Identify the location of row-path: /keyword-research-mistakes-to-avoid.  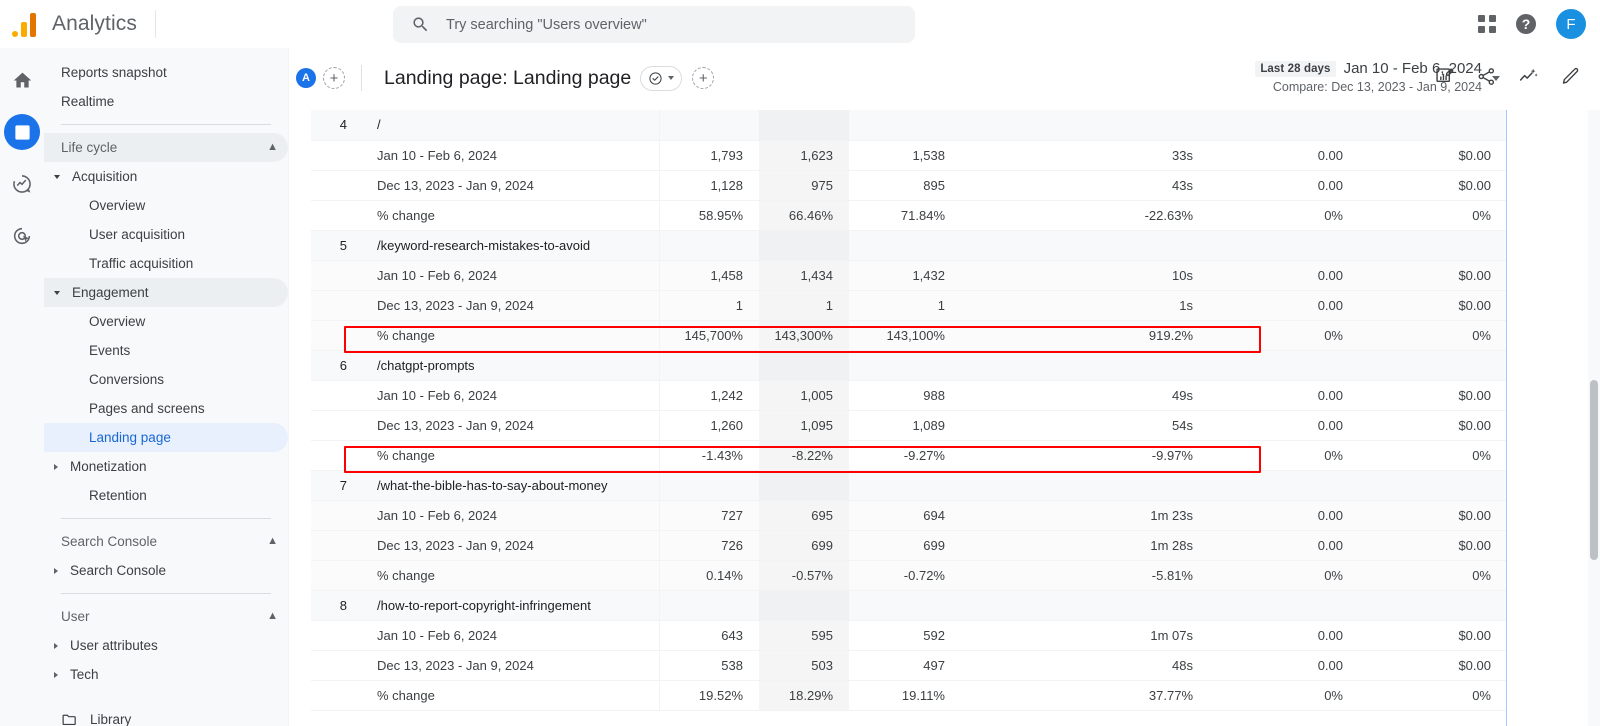
(509, 245).